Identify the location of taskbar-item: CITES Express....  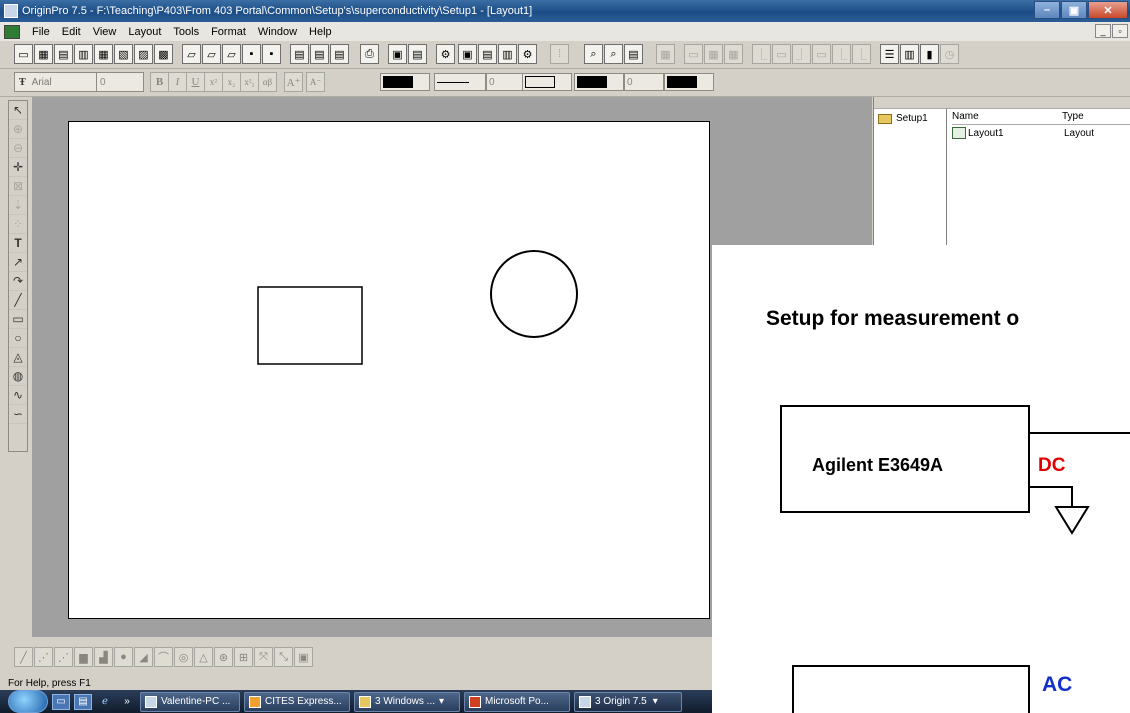
(297, 701).